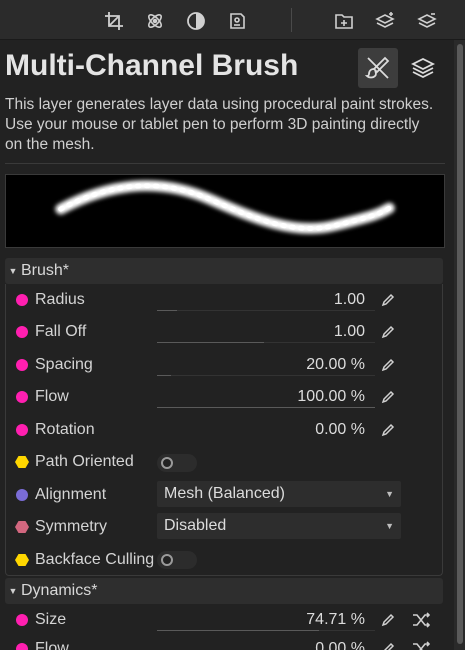 This screenshot has width=465, height=650. Describe the element at coordinates (155, 21) in the screenshot. I see `atom-icon` at that location.